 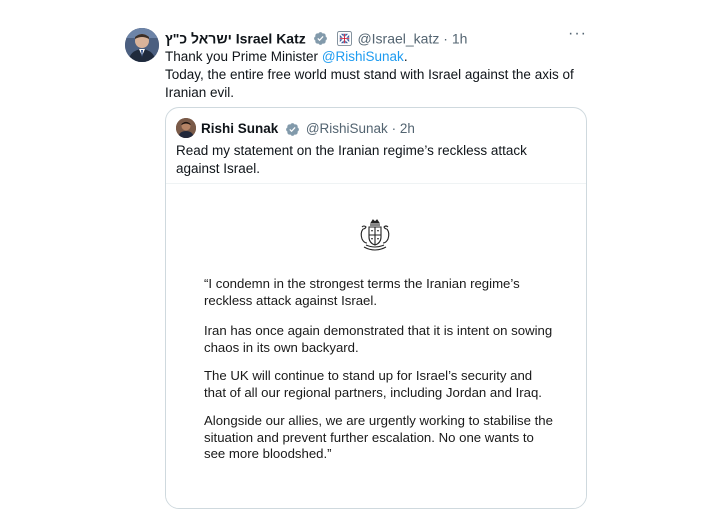 I want to click on government-affiliate-icon, so click(x=344, y=38).